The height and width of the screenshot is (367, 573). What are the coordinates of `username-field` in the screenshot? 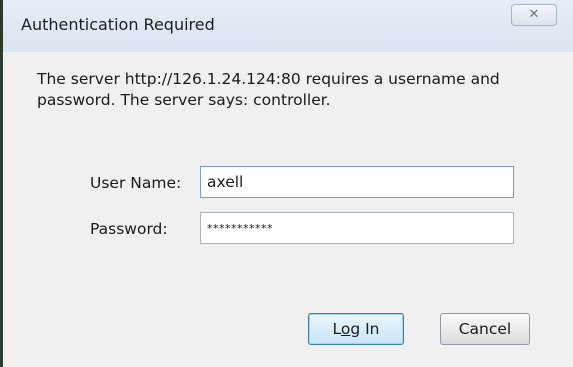 It's located at (357, 182).